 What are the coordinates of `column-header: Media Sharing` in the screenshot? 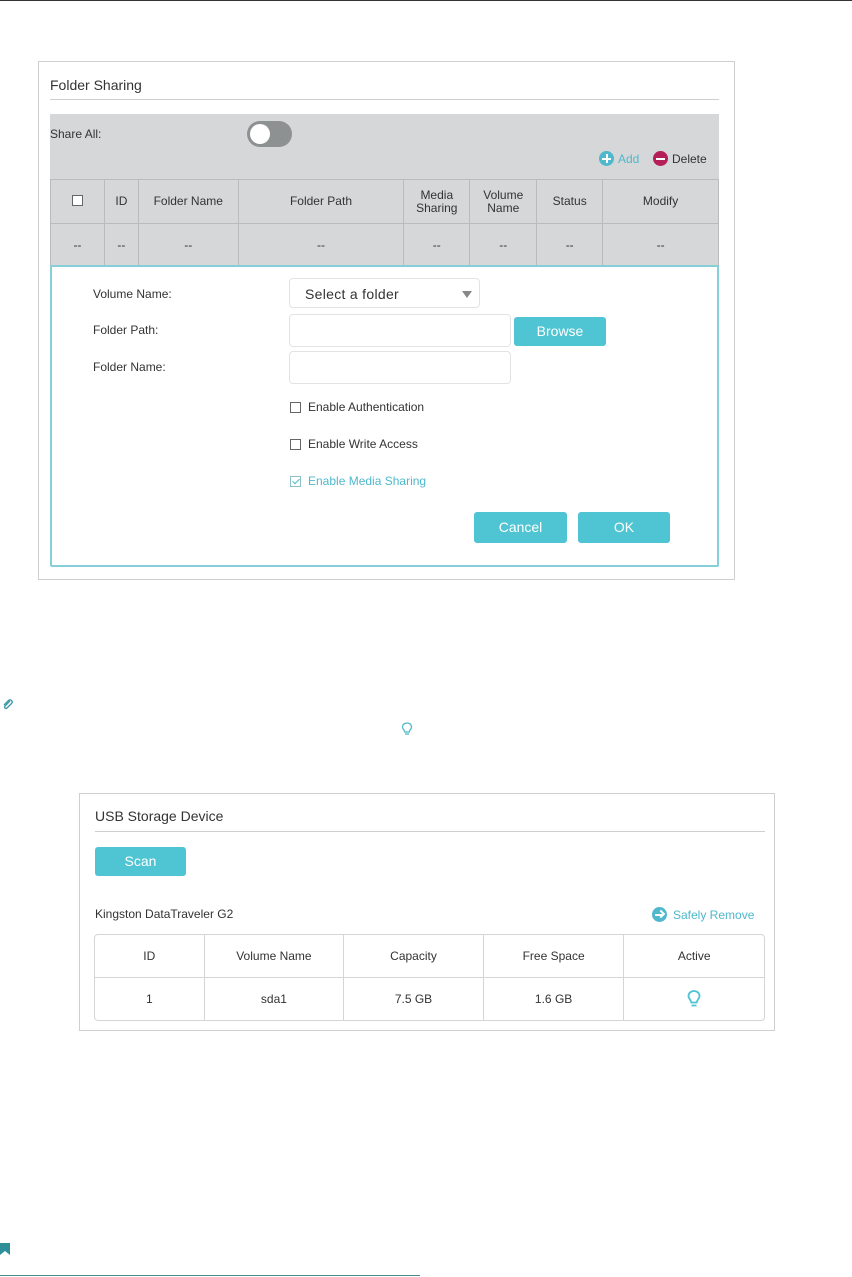 It's located at (437, 201).